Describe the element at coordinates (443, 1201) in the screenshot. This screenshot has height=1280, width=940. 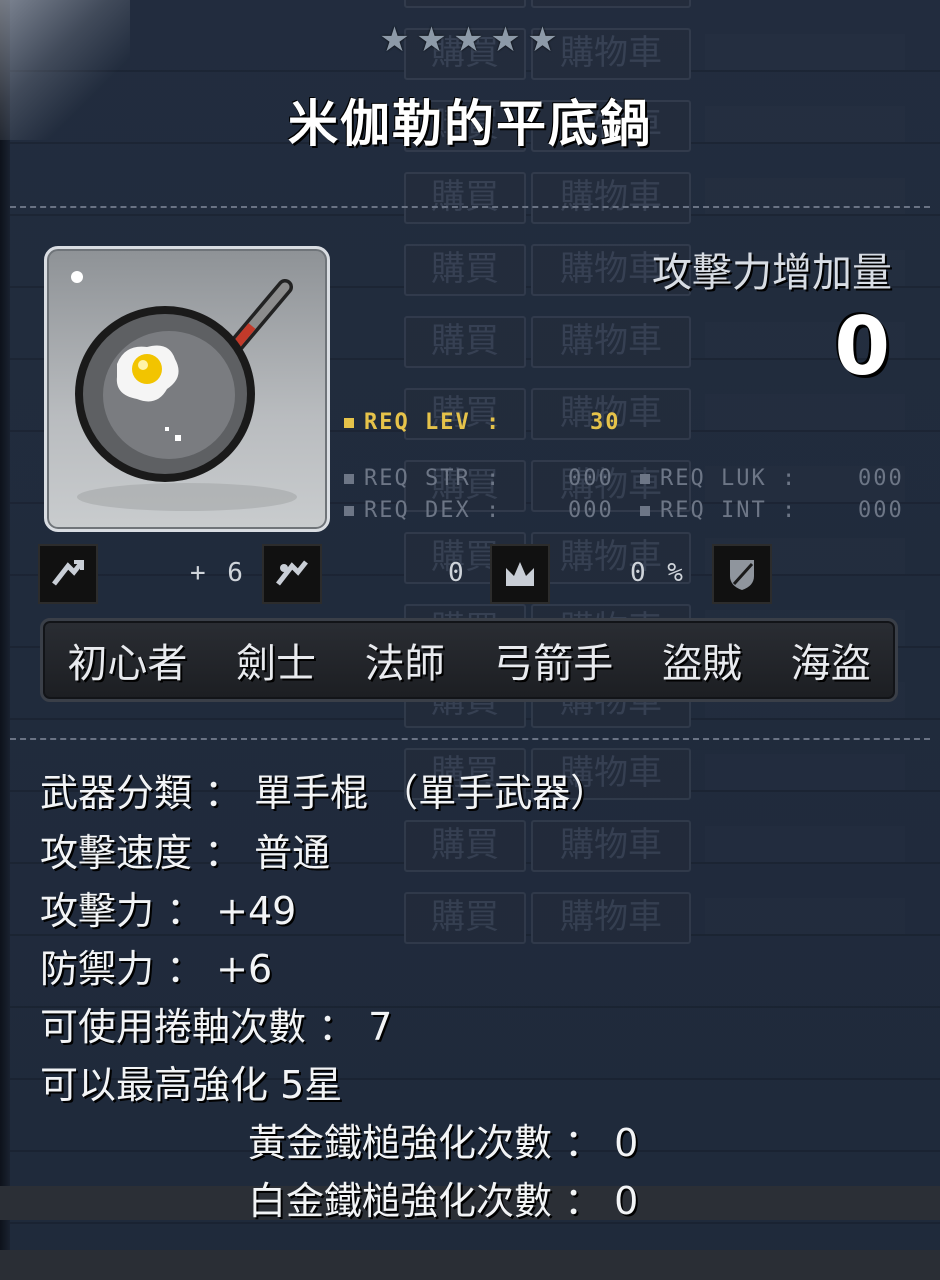
I see `platinum-hammer-count: 白金鐵槌強化次數 ： 0` at that location.